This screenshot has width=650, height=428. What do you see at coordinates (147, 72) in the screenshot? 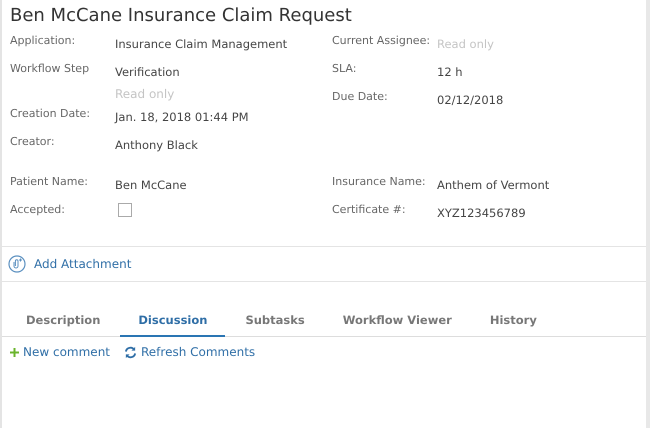
I see `field-value: Verification` at bounding box center [147, 72].